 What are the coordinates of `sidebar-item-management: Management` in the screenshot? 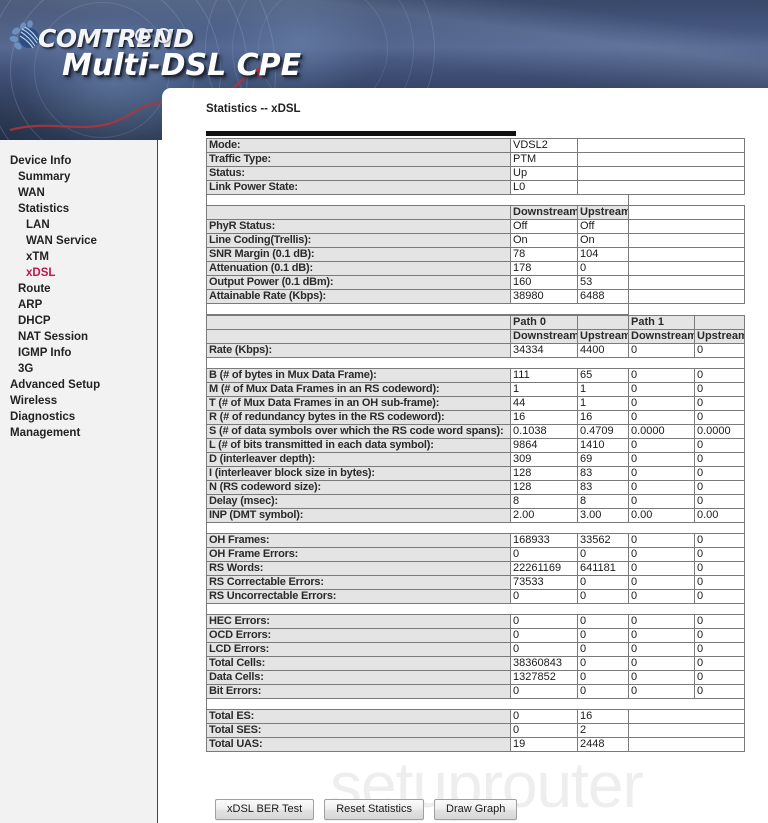 It's located at (78, 433).